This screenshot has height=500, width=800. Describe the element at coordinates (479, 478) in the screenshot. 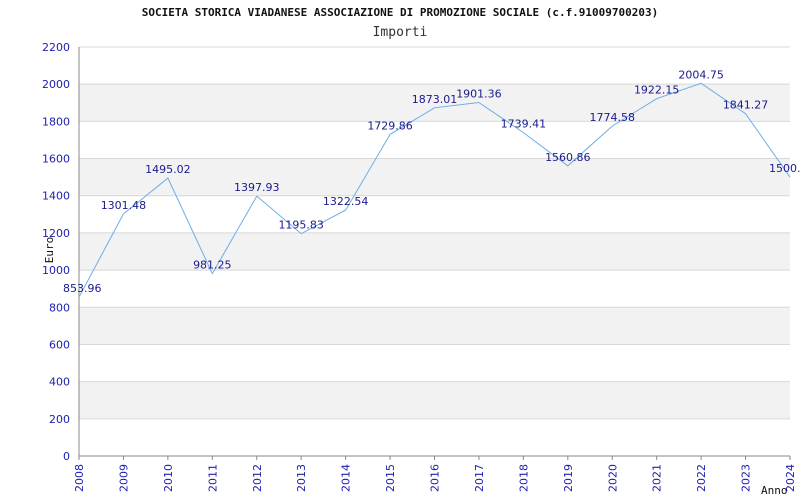

I see `x-tick-label: 2017` at that location.